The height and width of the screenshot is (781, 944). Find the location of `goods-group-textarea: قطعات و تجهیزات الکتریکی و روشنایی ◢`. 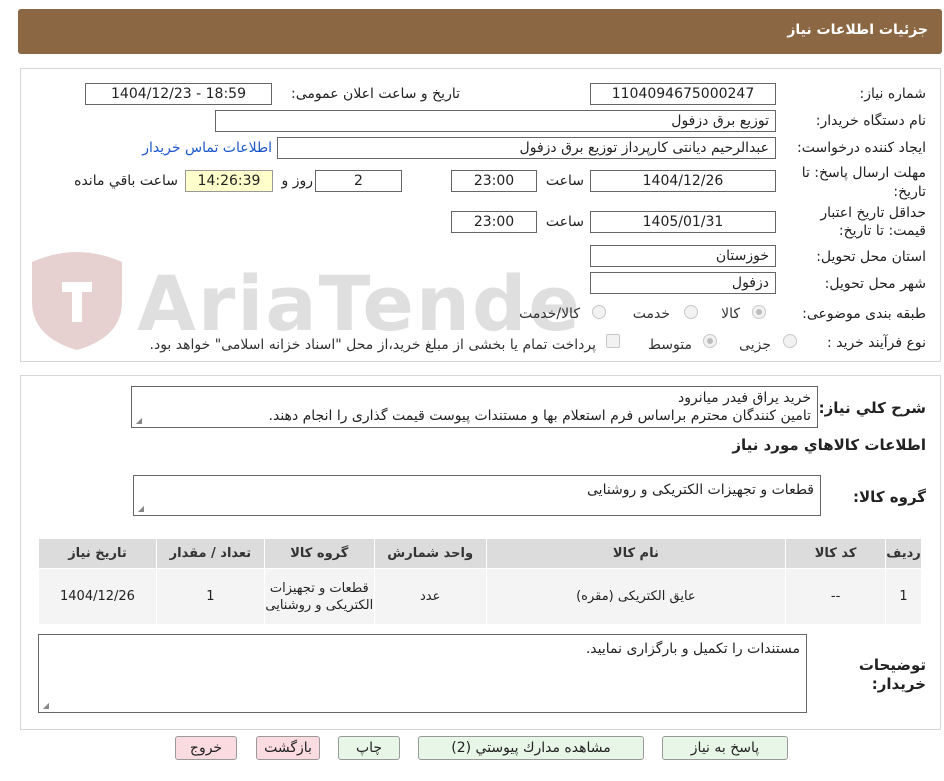

goods-group-textarea: قطعات و تجهیزات الکتریکی و روشنایی ◢ is located at coordinates (477, 495).